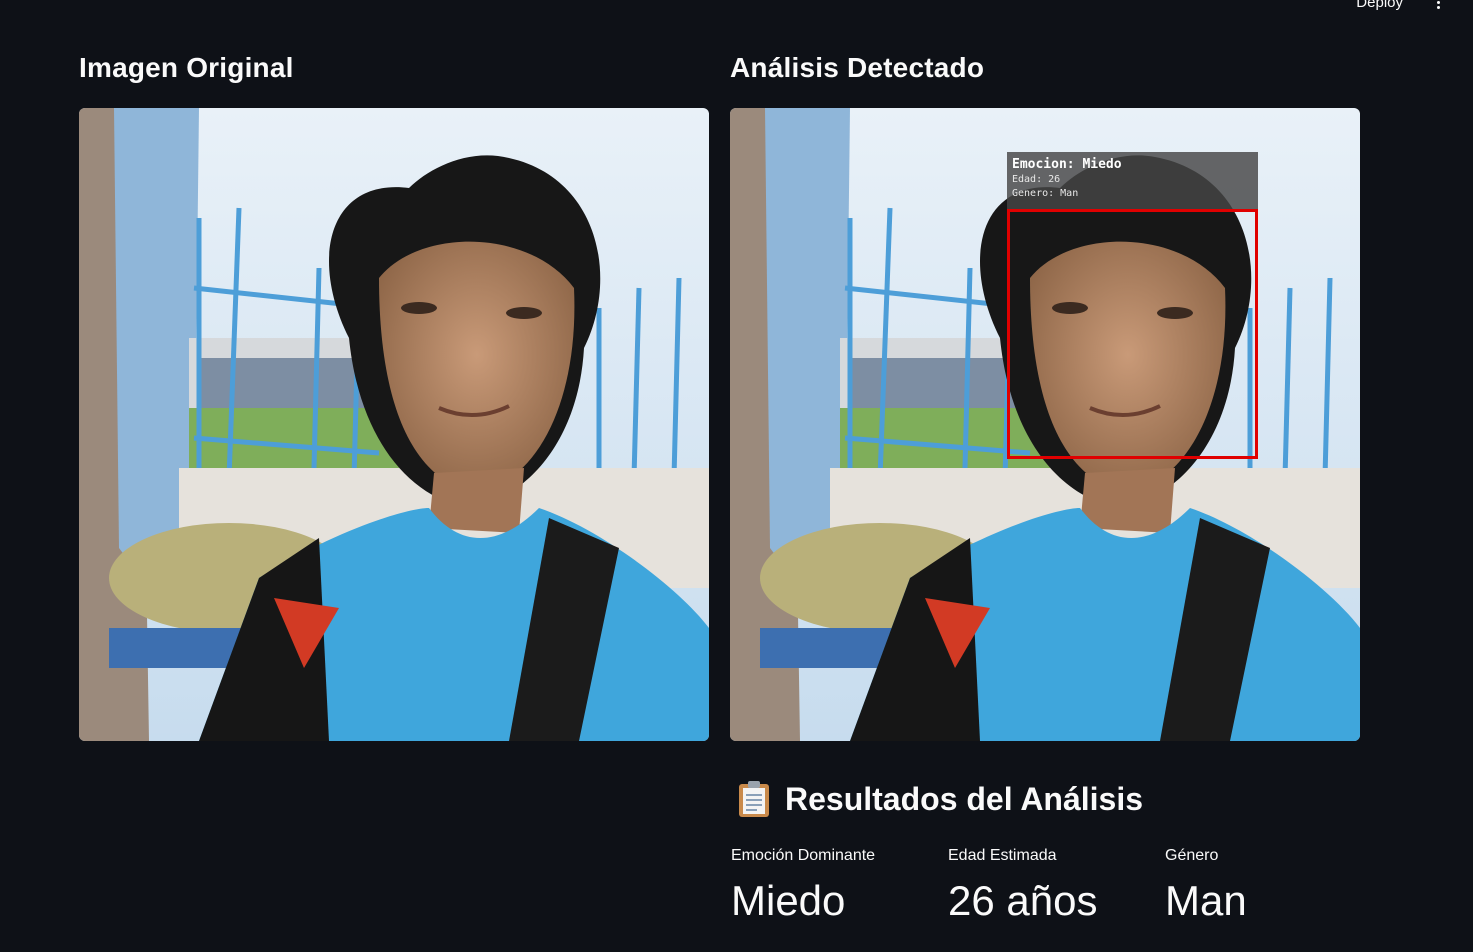 The height and width of the screenshot is (952, 1473). What do you see at coordinates (1206, 900) in the screenshot?
I see `metric-value: Man` at bounding box center [1206, 900].